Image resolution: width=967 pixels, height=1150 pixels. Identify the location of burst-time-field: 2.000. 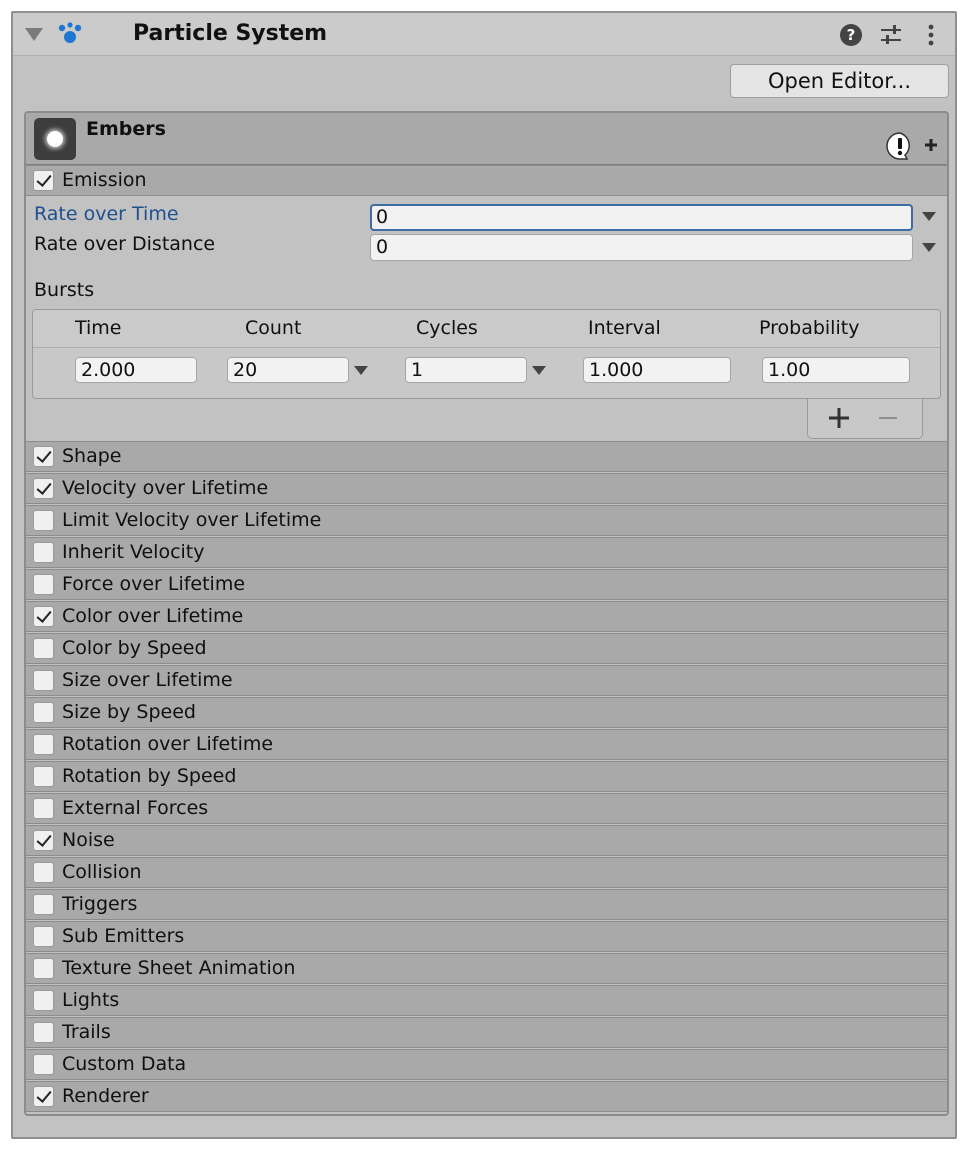
(136, 370).